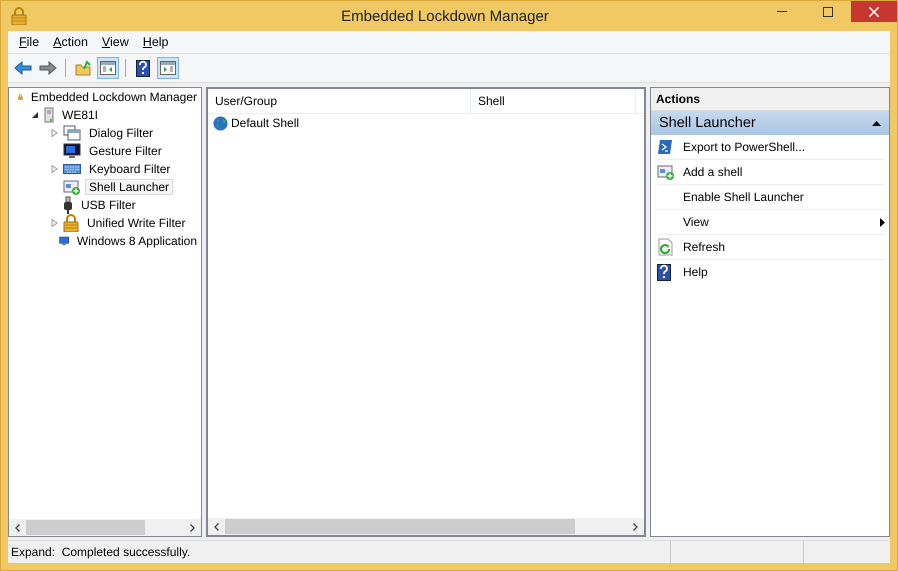 The height and width of the screenshot is (571, 898). Describe the element at coordinates (882, 222) in the screenshot. I see `submenu-arrow-icon` at that location.